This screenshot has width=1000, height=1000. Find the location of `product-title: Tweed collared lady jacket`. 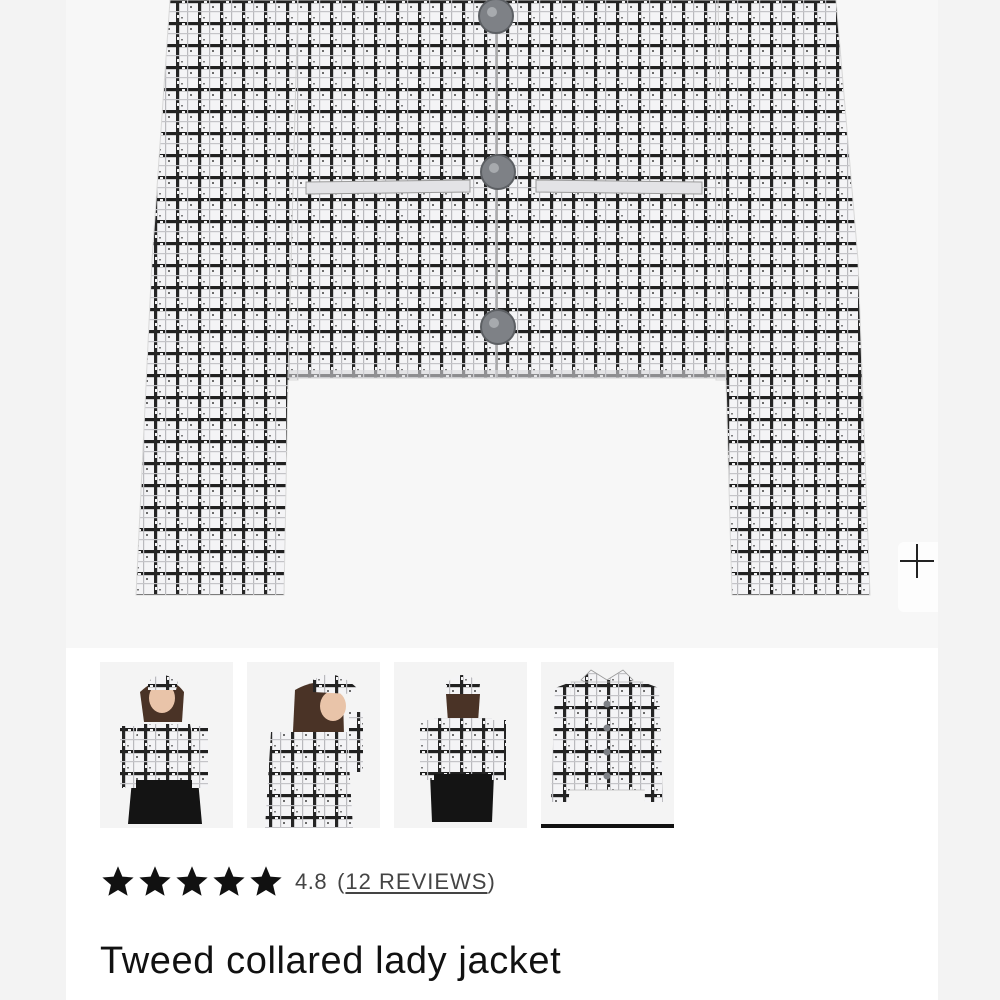

product-title: Tweed collared lady jacket is located at coordinates (331, 961).